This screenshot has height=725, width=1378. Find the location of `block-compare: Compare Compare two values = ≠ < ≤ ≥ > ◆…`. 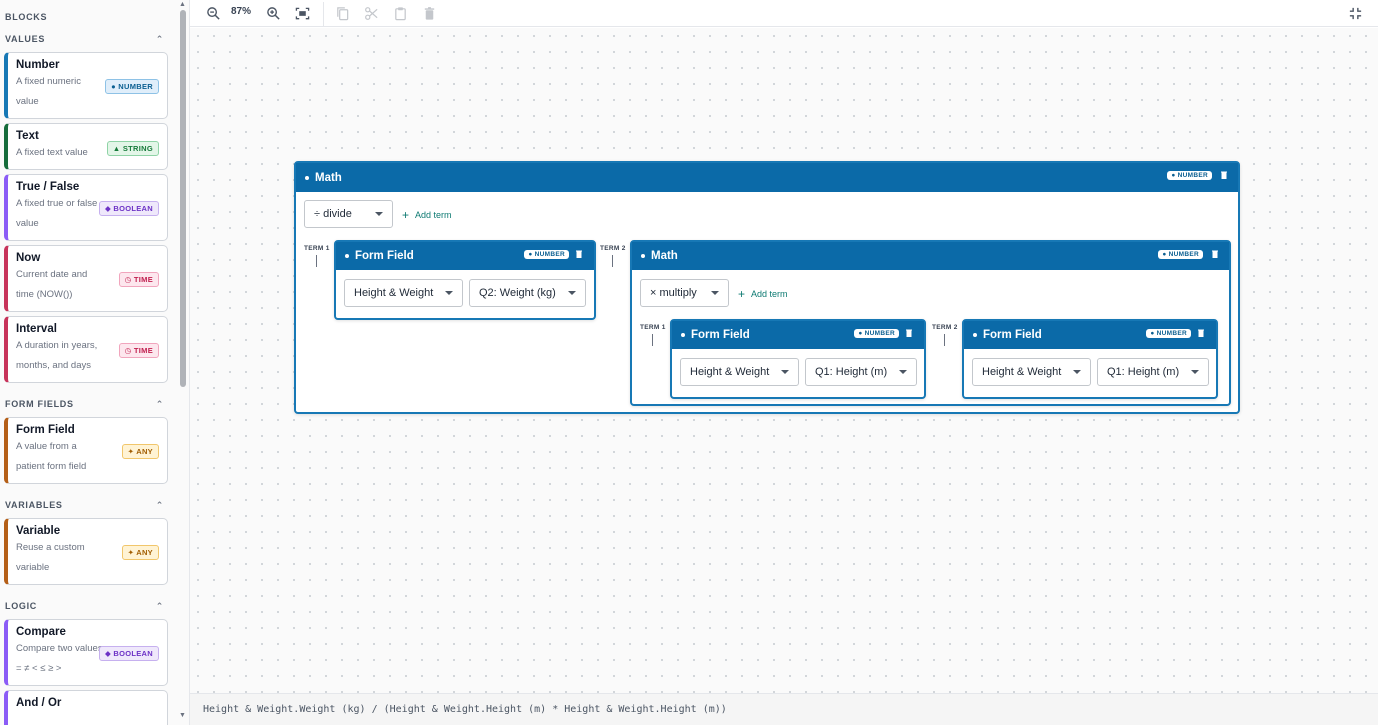

block-compare: Compare Compare two values = ≠ < ≤ ≥ > ◆… is located at coordinates (86, 652).